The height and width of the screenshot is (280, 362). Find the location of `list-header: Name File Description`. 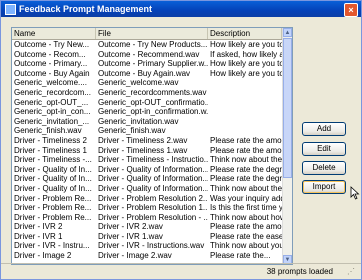

list-header: Name File Description is located at coordinates (147, 34).